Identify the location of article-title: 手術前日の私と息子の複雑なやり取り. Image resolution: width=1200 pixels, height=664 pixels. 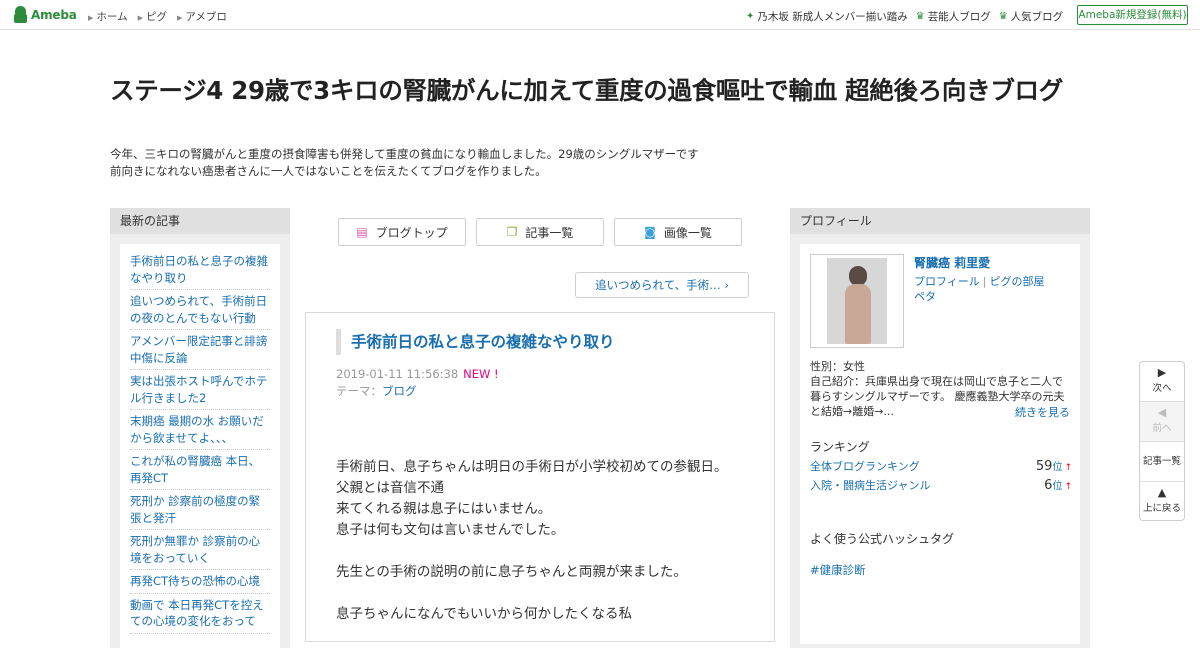
(475, 342).